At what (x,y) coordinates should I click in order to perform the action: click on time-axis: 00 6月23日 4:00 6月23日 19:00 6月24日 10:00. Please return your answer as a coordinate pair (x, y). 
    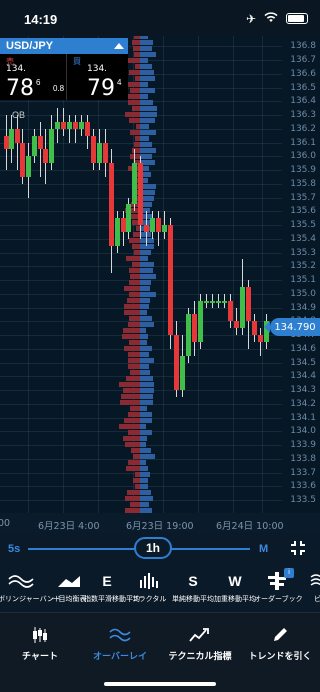
    Looking at the image, I should click on (160, 522).